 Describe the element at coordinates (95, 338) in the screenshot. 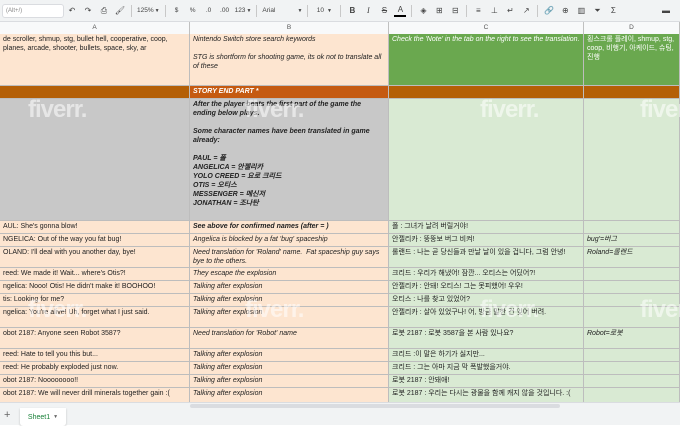

I see `cell: obot 2187: Anyone seen Robot 3587?` at that location.